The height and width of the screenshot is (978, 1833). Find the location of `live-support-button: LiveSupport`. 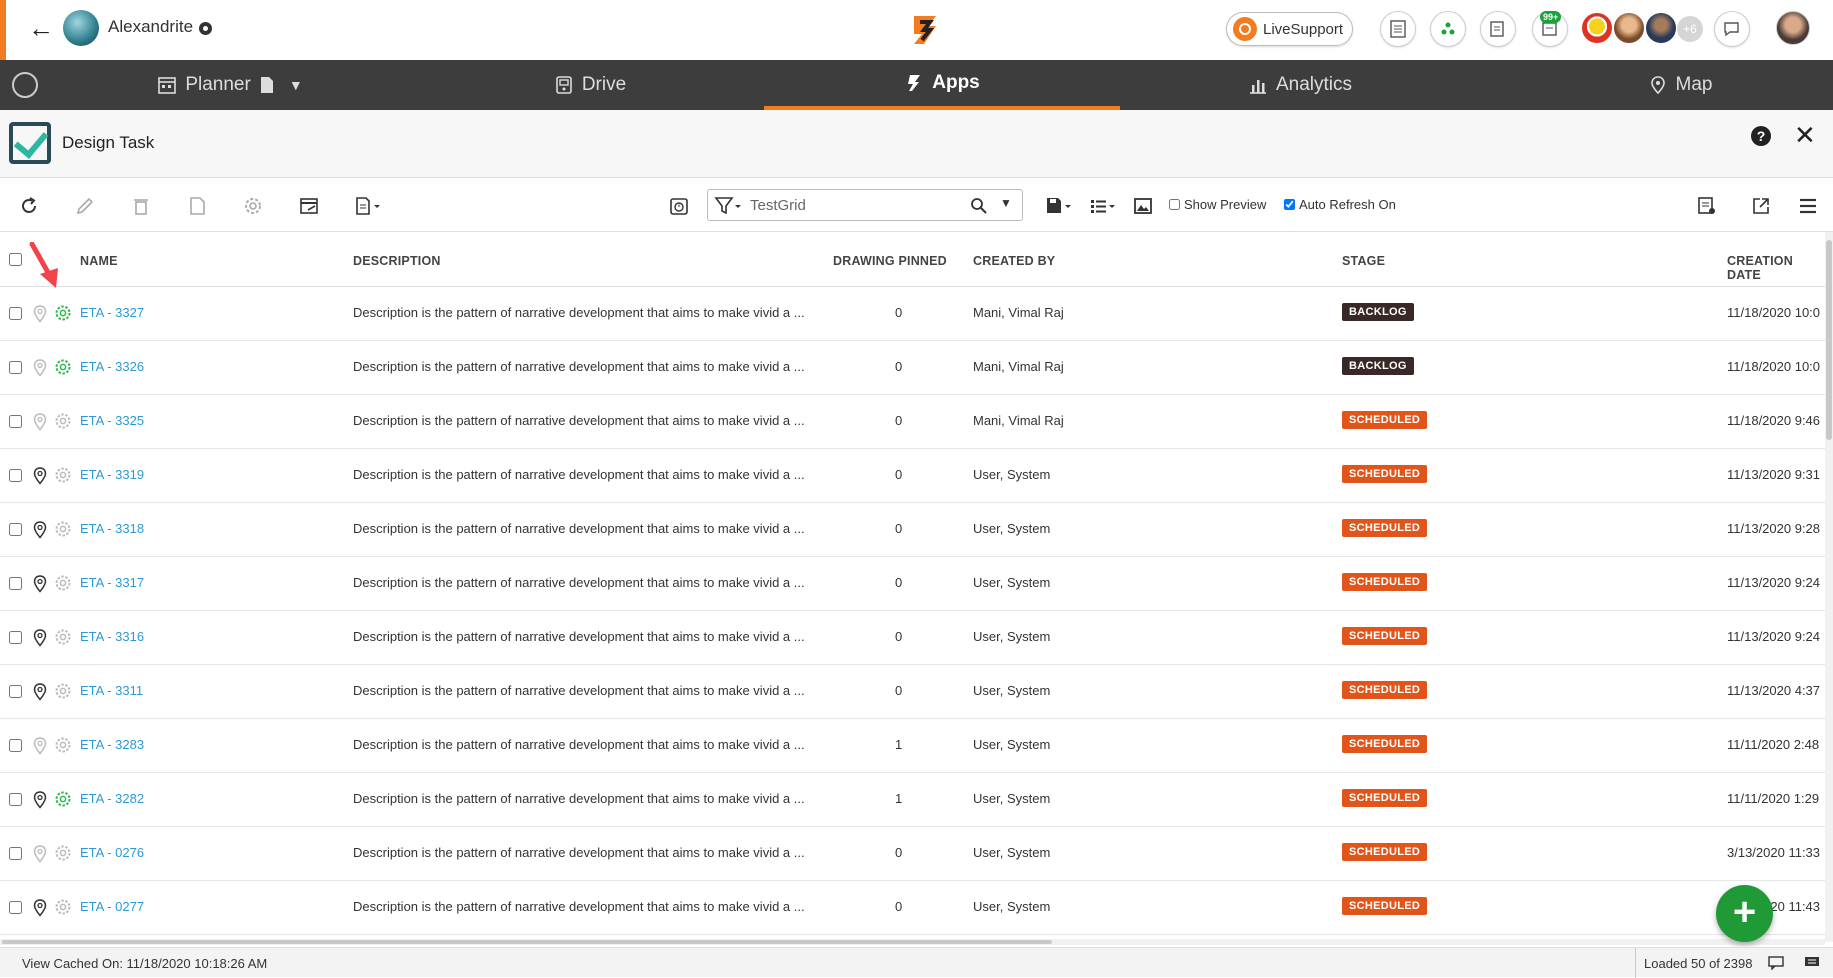

live-support-button: LiveSupport is located at coordinates (1289, 29).